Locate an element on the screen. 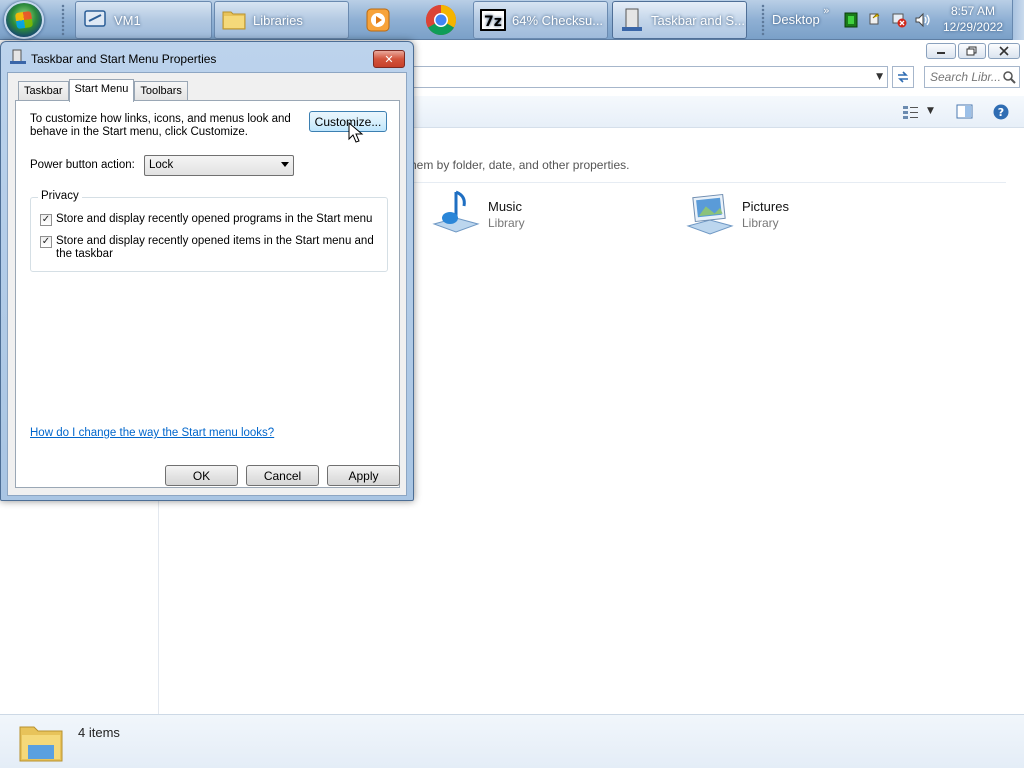  minimize-icon is located at coordinates (941, 53).